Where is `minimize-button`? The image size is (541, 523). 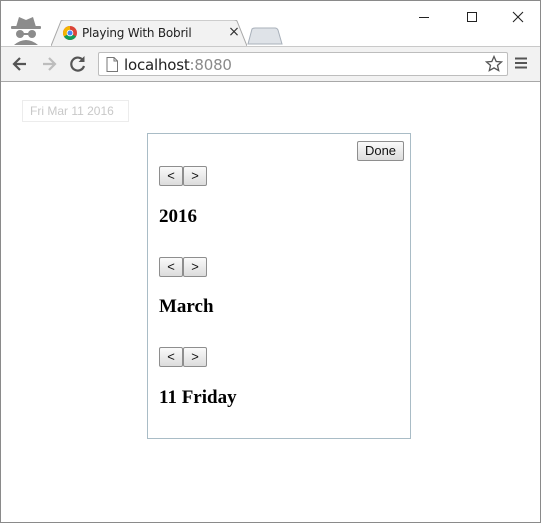
minimize-button is located at coordinates (424, 16).